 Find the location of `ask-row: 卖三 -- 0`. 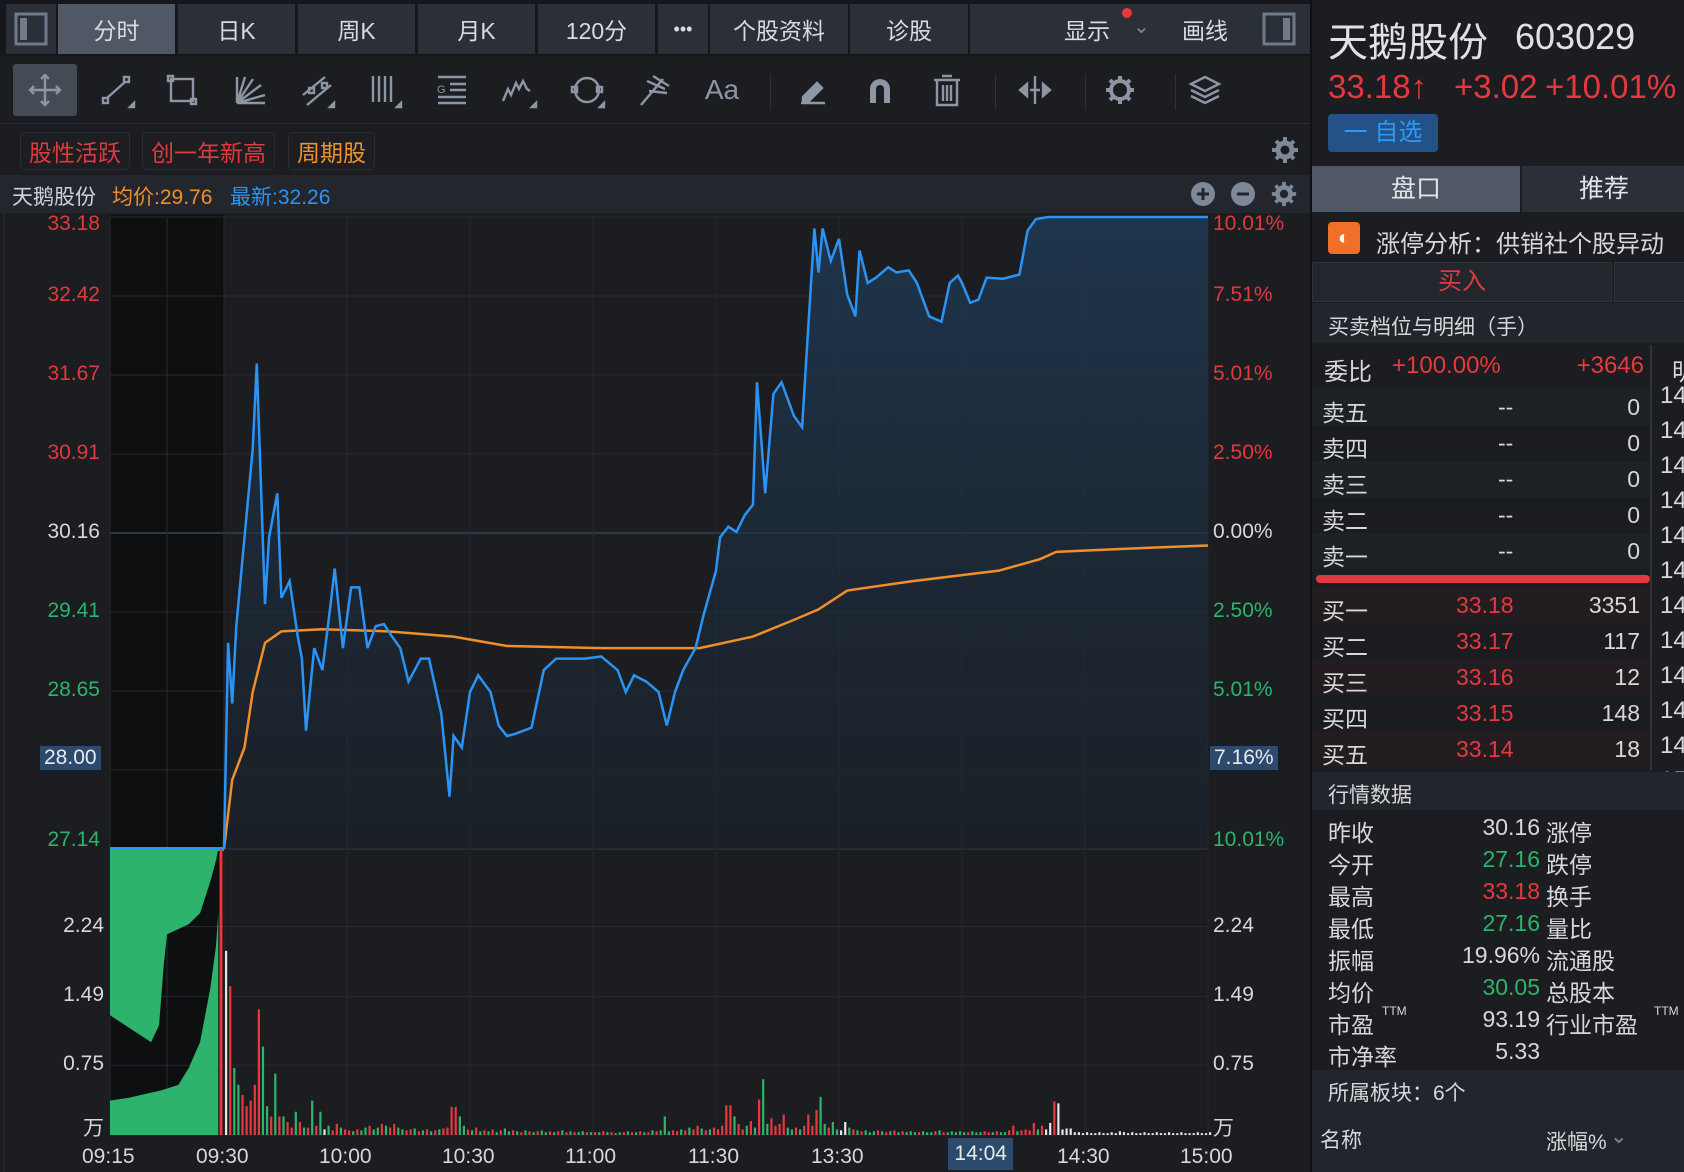

ask-row: 卖三 -- 0 is located at coordinates (1481, 479).